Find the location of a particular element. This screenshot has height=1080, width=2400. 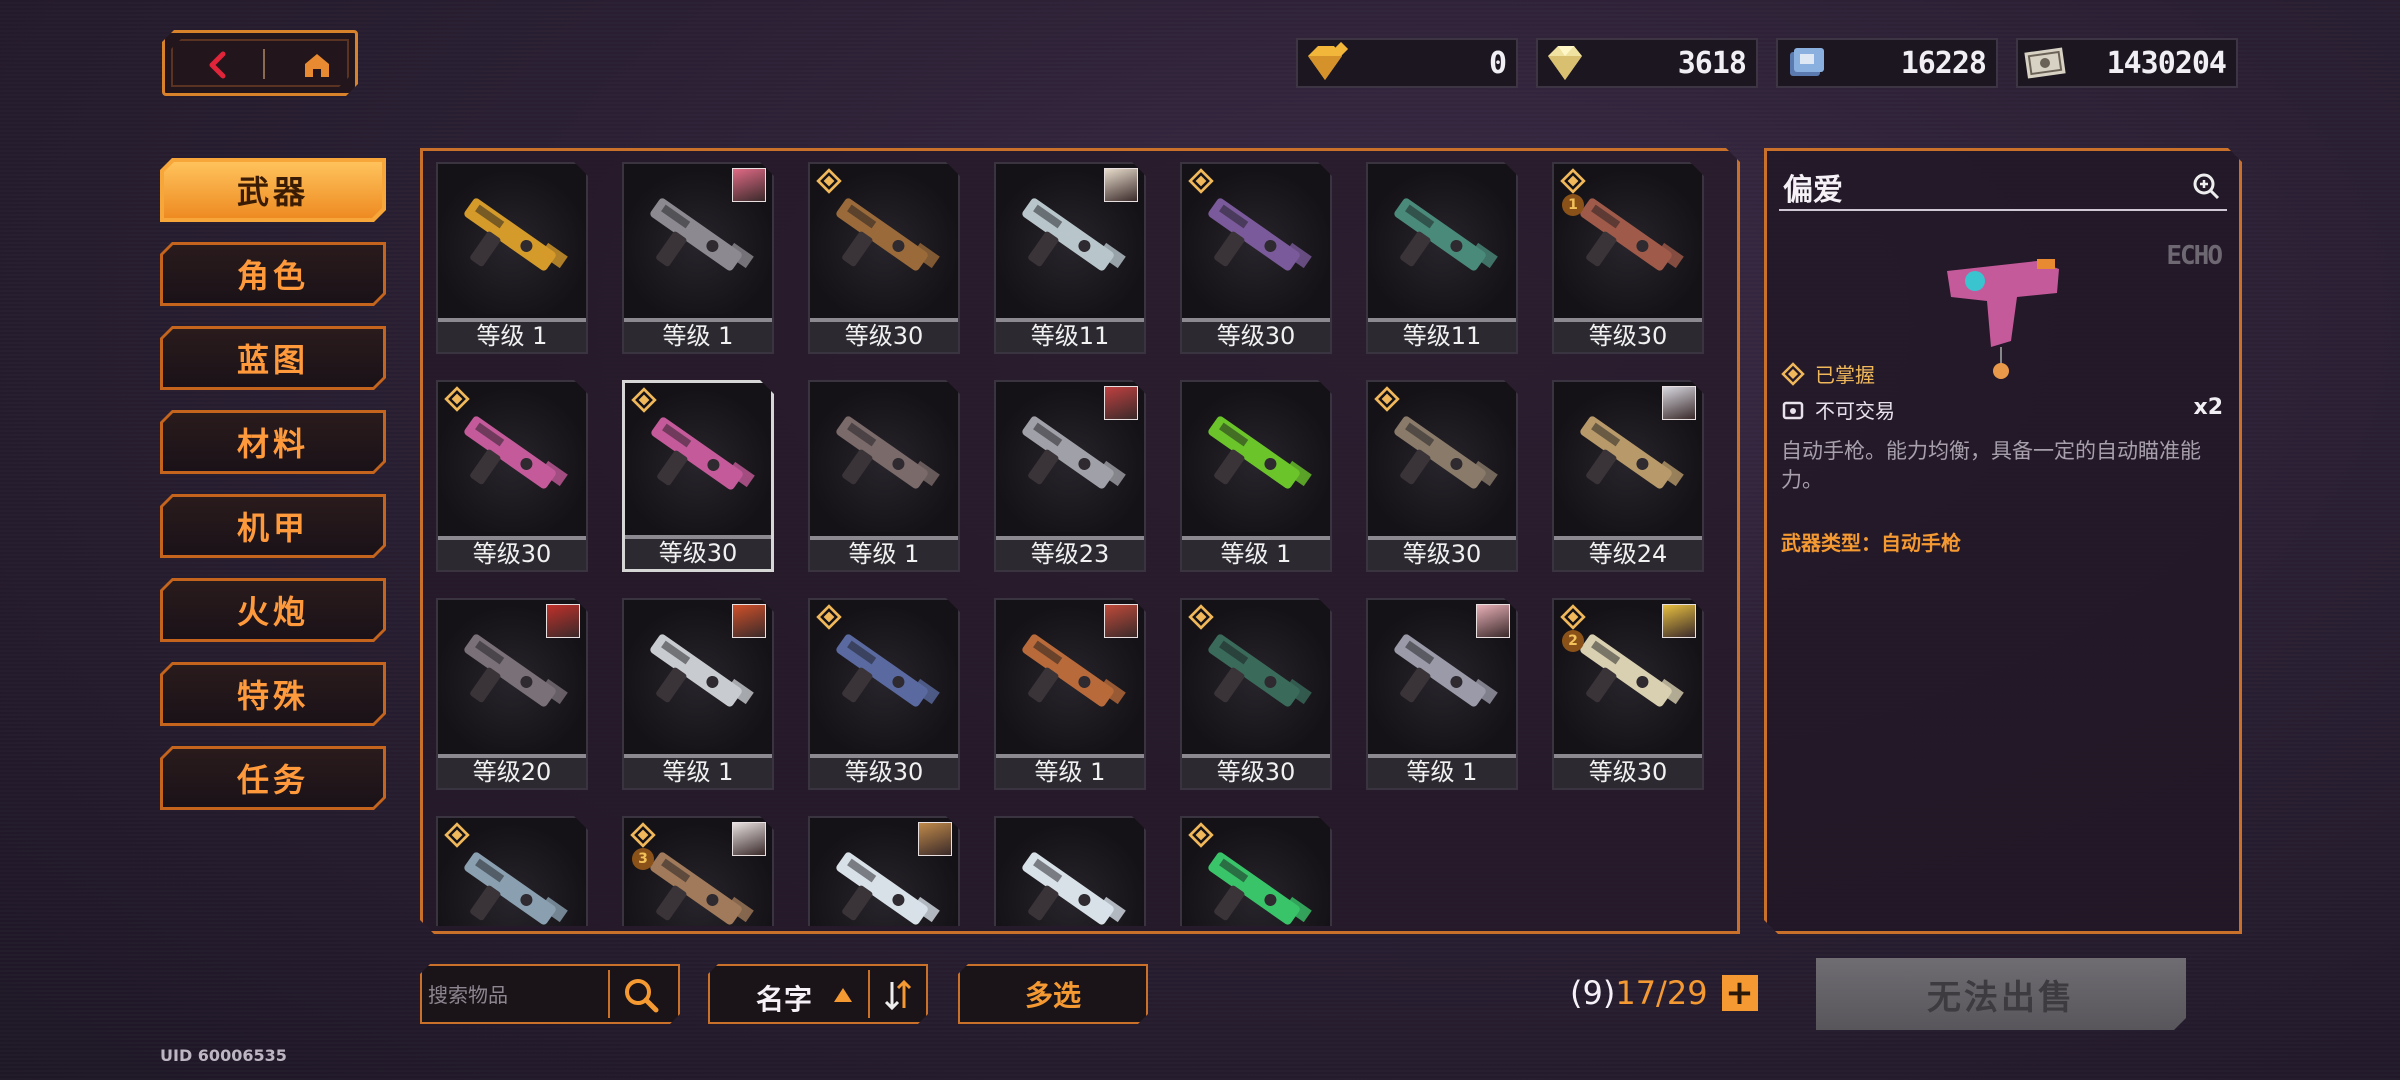

inventory-item: 2 等级30 is located at coordinates (1628, 694).